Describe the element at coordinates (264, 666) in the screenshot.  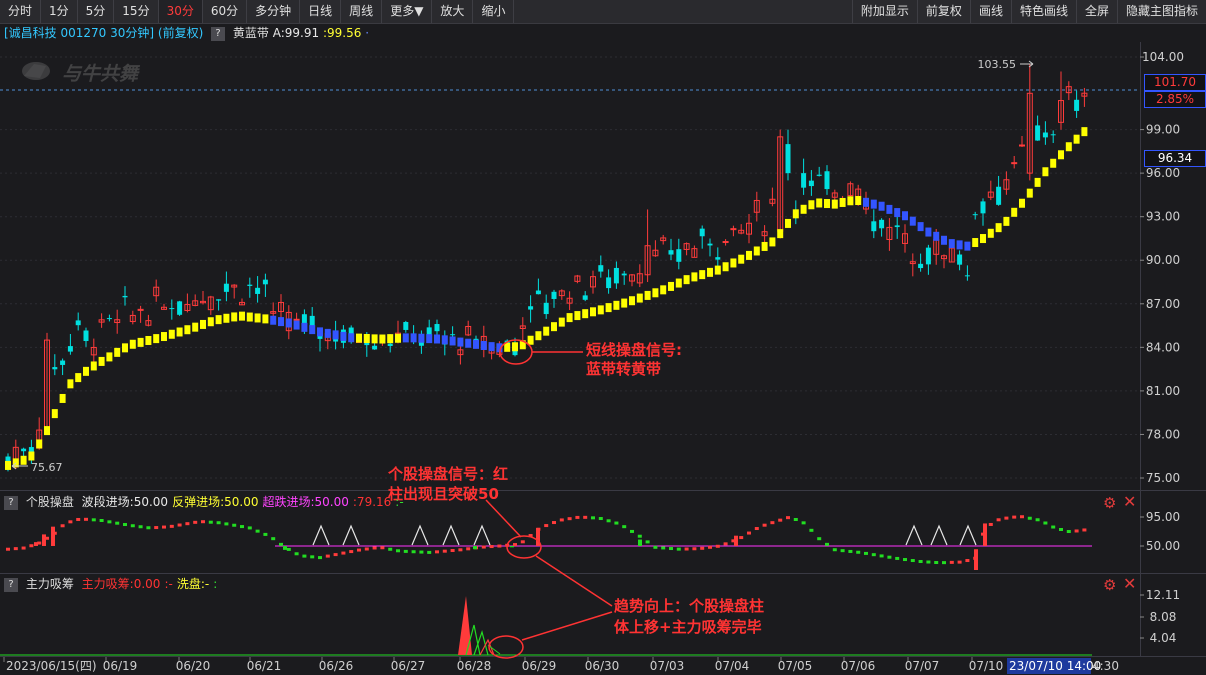
I see `x-tick-label: 06/21` at that location.